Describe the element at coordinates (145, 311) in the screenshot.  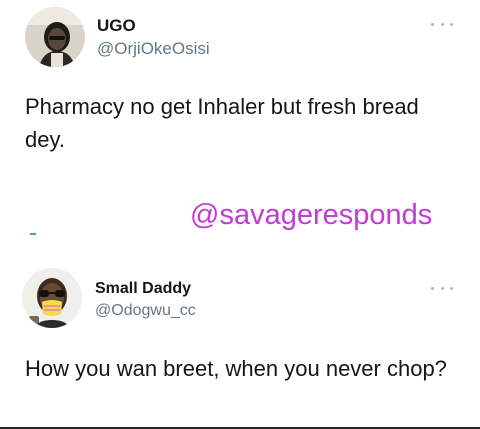
I see `username-handle: @Odogwu_cc` at that location.